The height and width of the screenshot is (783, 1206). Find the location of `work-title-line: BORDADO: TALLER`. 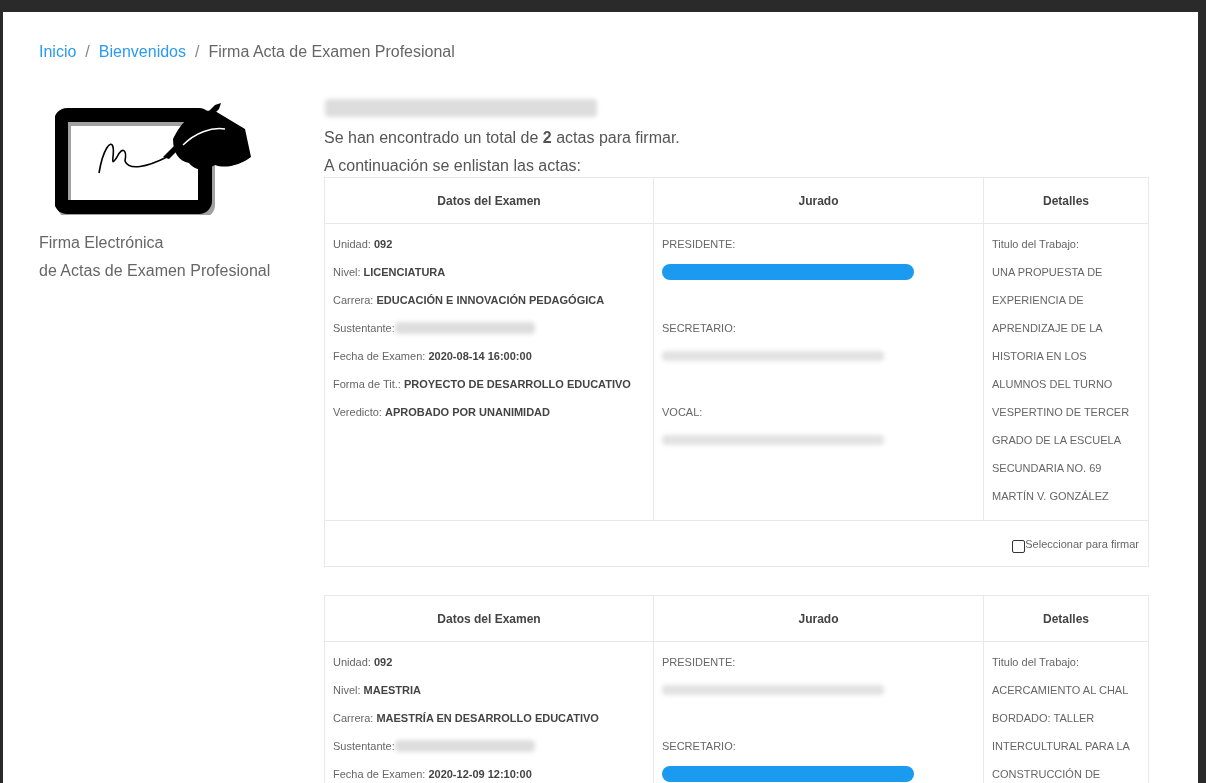

work-title-line: BORDADO: TALLER is located at coordinates (1044, 718).